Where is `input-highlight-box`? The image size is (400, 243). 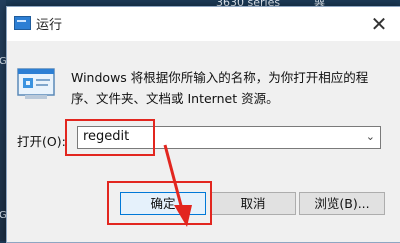
input-highlight-box is located at coordinates (110, 137).